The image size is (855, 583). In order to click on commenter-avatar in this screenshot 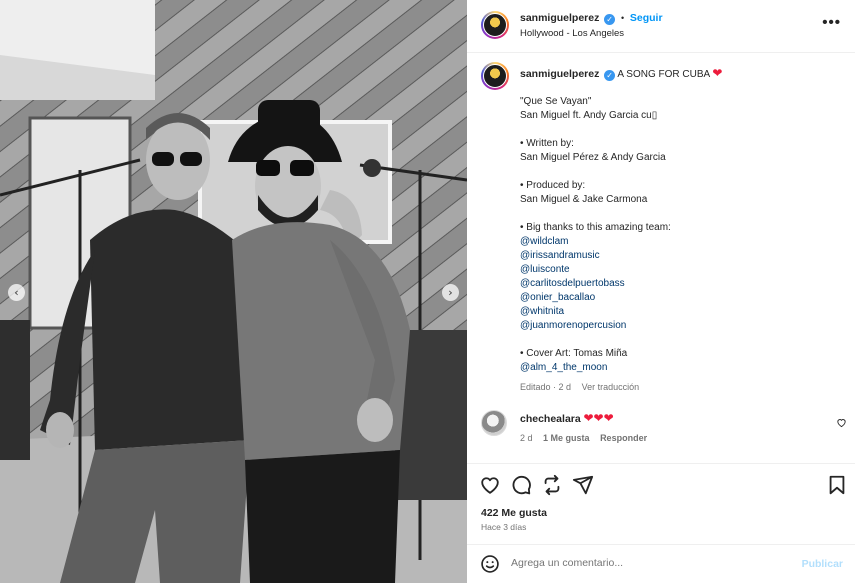, I will do `click(494, 423)`.